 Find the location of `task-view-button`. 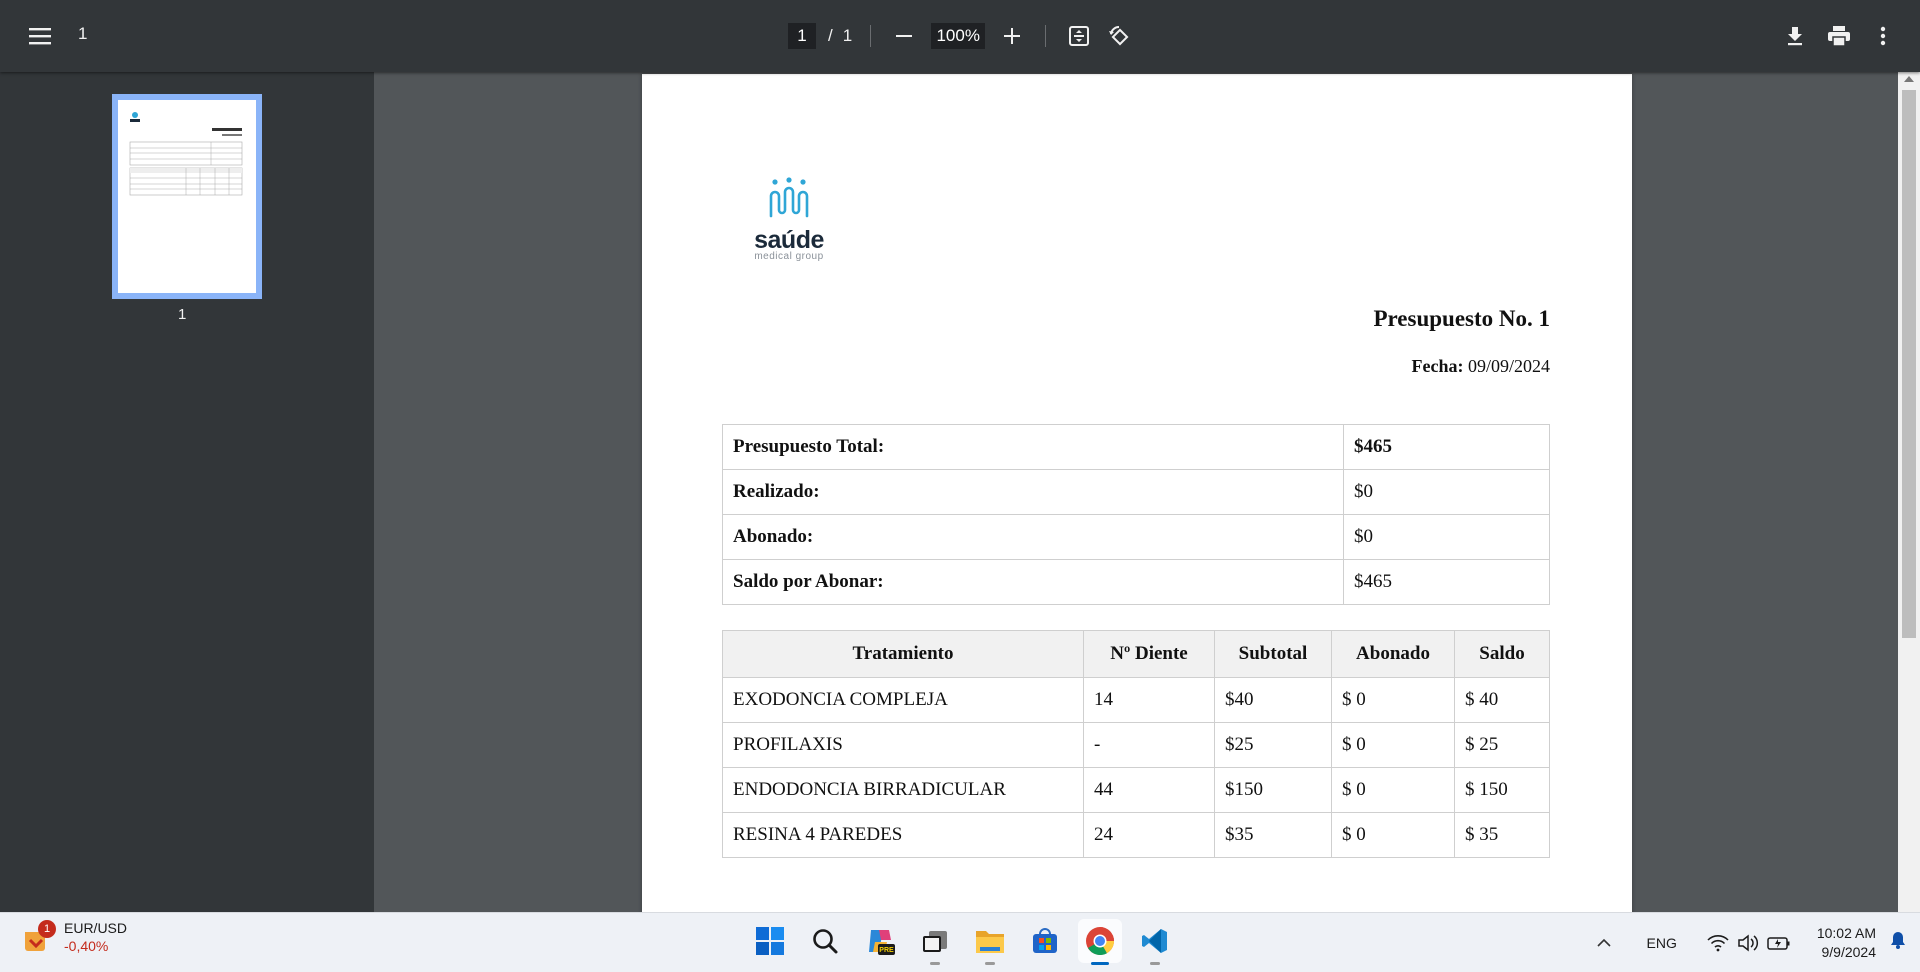

task-view-button is located at coordinates (935, 941).